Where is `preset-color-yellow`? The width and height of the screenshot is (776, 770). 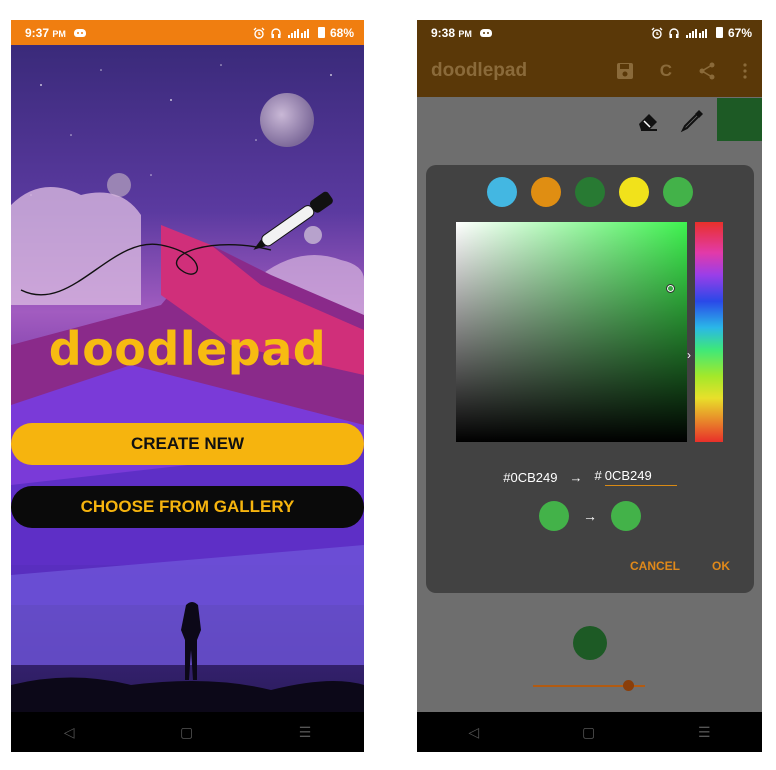
preset-color-yellow is located at coordinates (634, 192).